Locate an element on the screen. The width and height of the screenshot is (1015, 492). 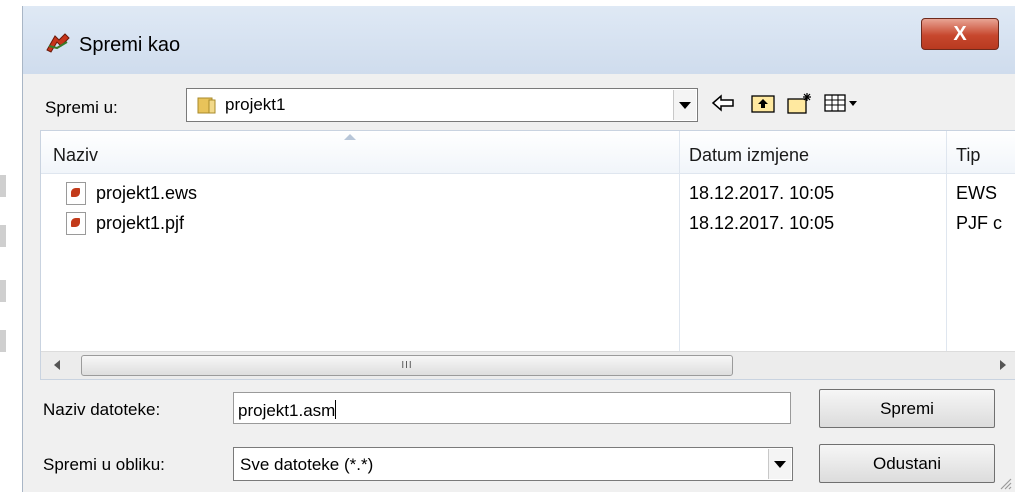
sort-ascending-icon is located at coordinates (350, 137).